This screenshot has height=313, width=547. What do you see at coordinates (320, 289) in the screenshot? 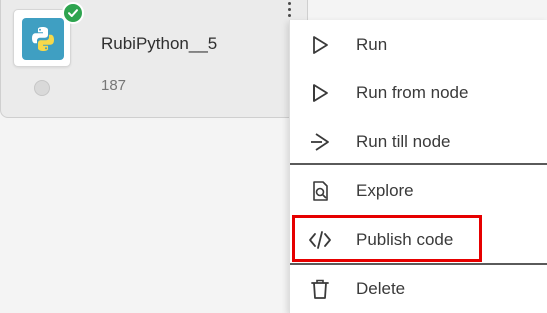
I see `trash-icon` at bounding box center [320, 289].